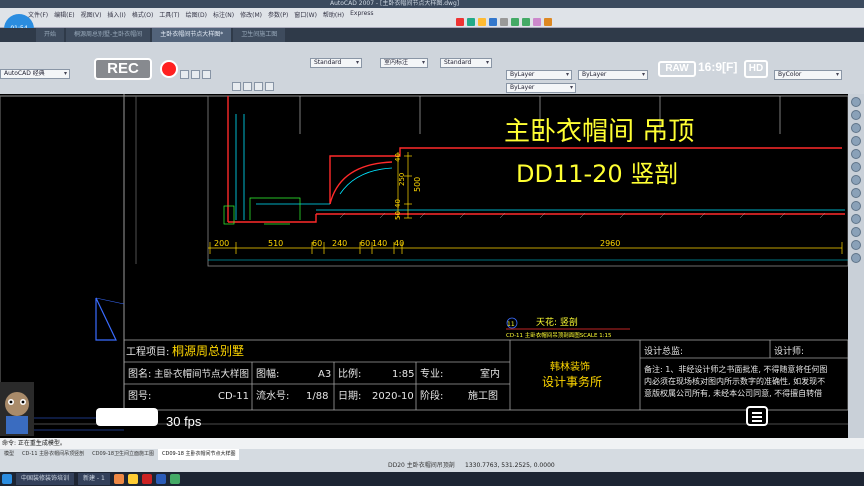 The height and width of the screenshot is (486, 864). Describe the element at coordinates (169, 14) in the screenshot. I see `menu-tools: 工具(T)` at that location.